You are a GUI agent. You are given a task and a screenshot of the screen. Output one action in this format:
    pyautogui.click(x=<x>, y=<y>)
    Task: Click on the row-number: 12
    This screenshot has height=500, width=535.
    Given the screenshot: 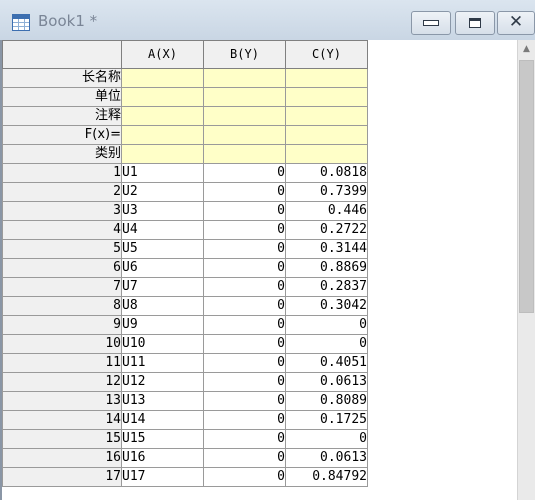 What is the action you would take?
    pyautogui.click(x=62, y=382)
    